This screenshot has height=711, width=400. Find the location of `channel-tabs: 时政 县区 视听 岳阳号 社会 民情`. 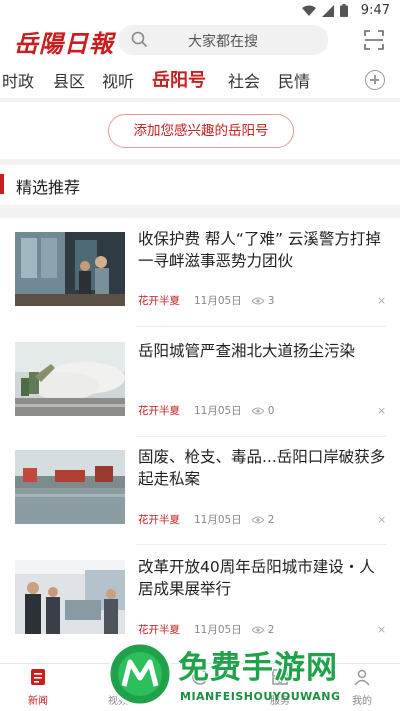

channel-tabs: 时政 县区 视听 岳阳号 社会 民情 is located at coordinates (200, 80).